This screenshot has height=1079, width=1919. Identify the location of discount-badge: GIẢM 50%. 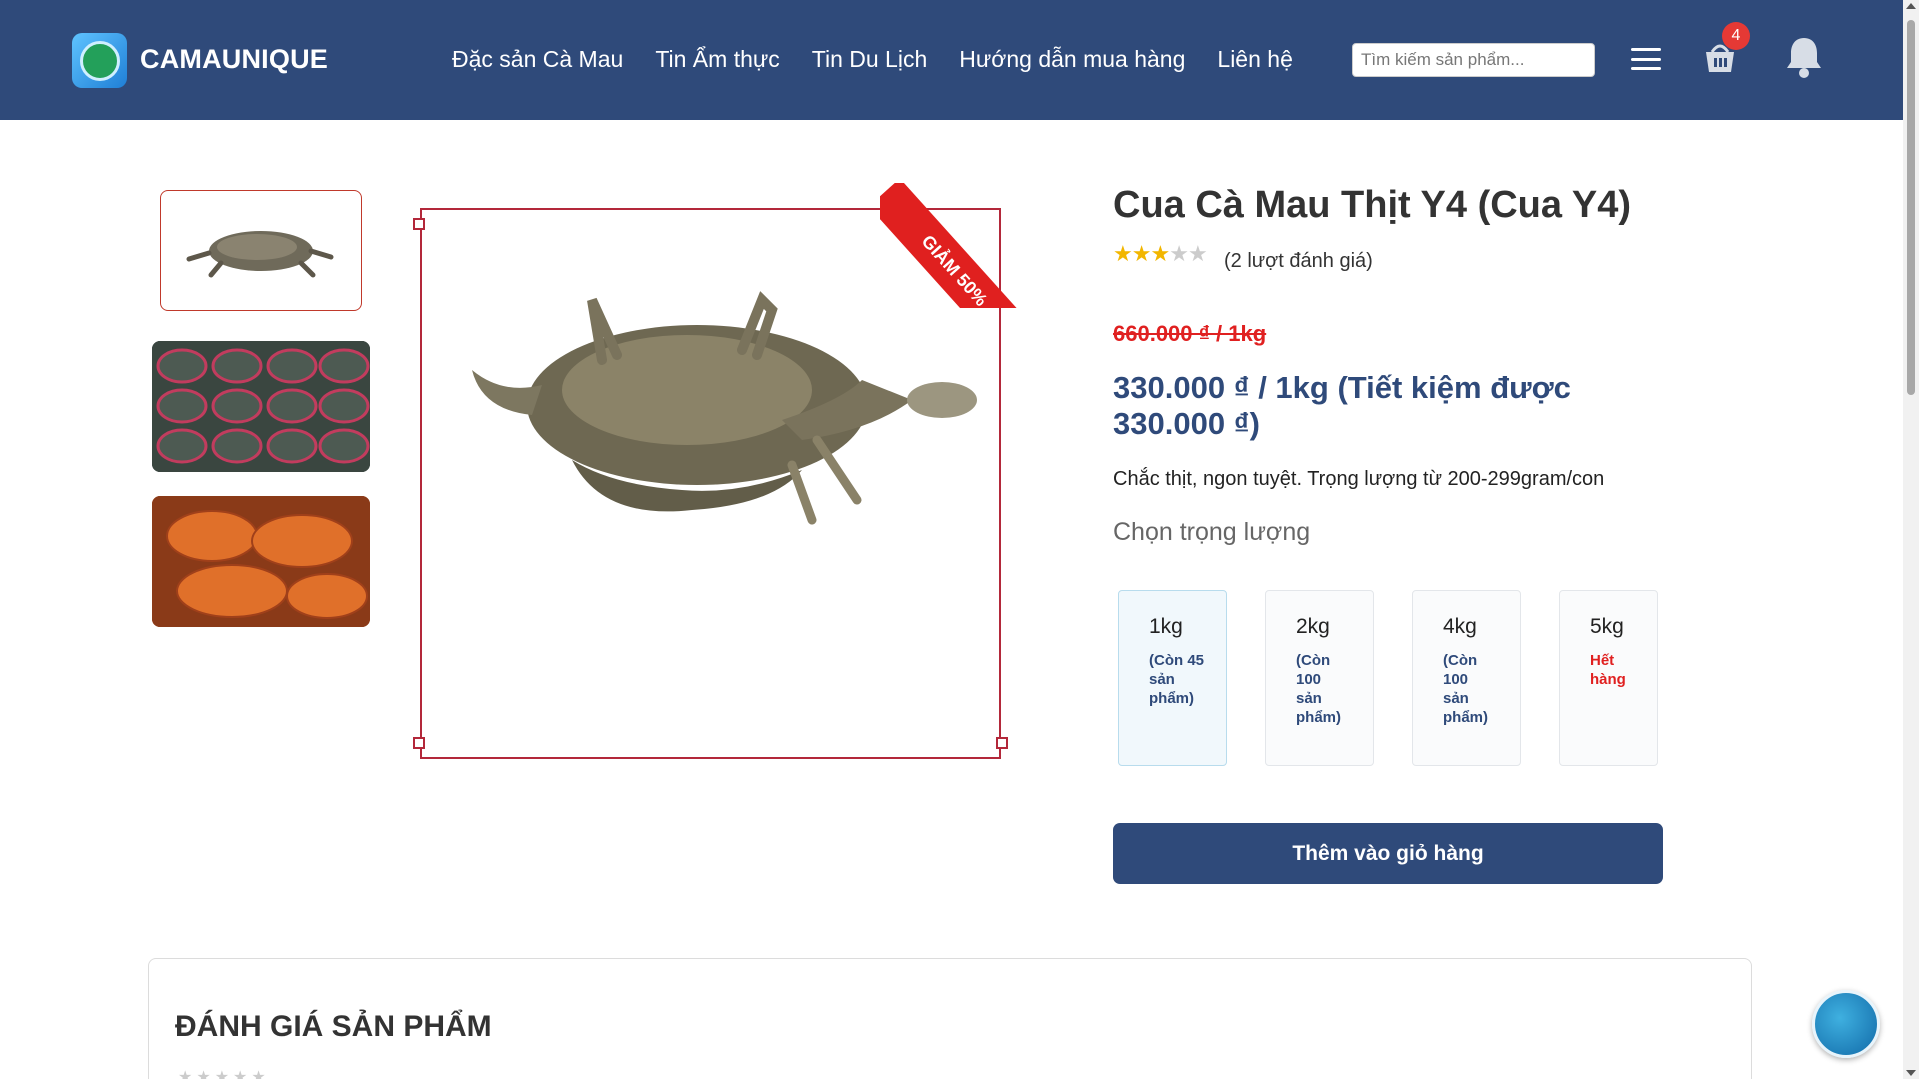
(952, 245).